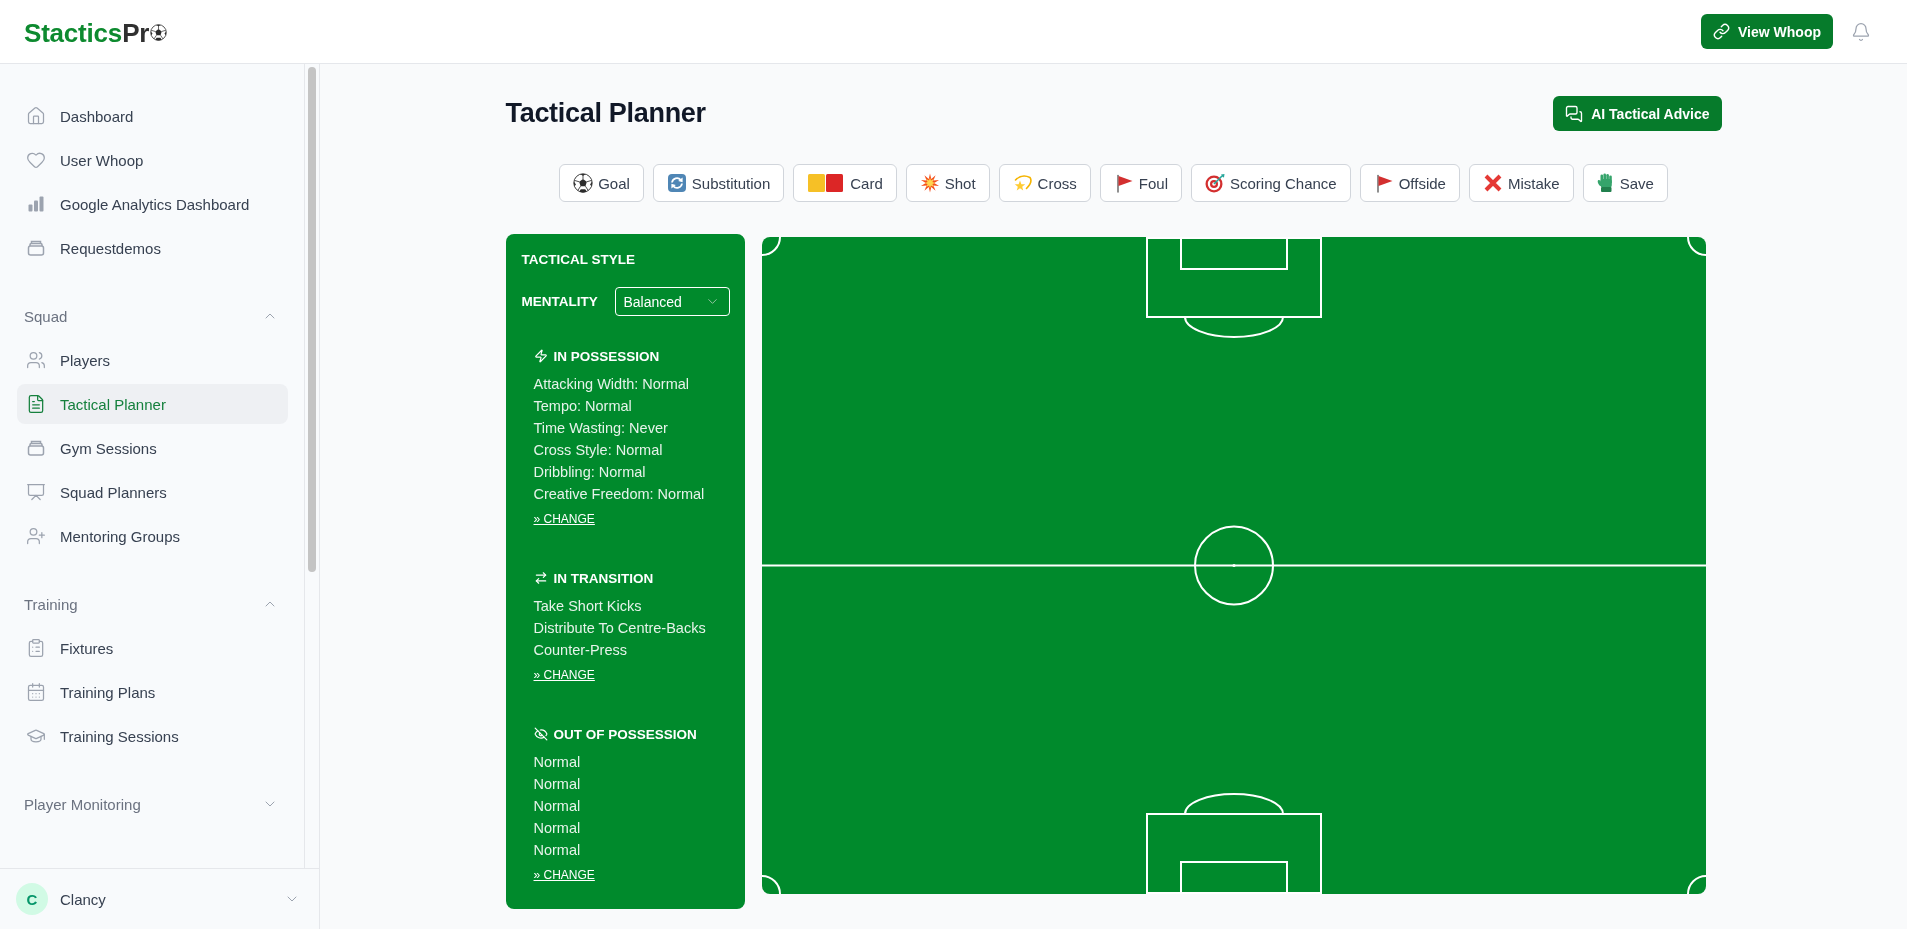 This screenshot has height=929, width=1907. What do you see at coordinates (36, 536) in the screenshot?
I see `user-plus-icon` at bounding box center [36, 536].